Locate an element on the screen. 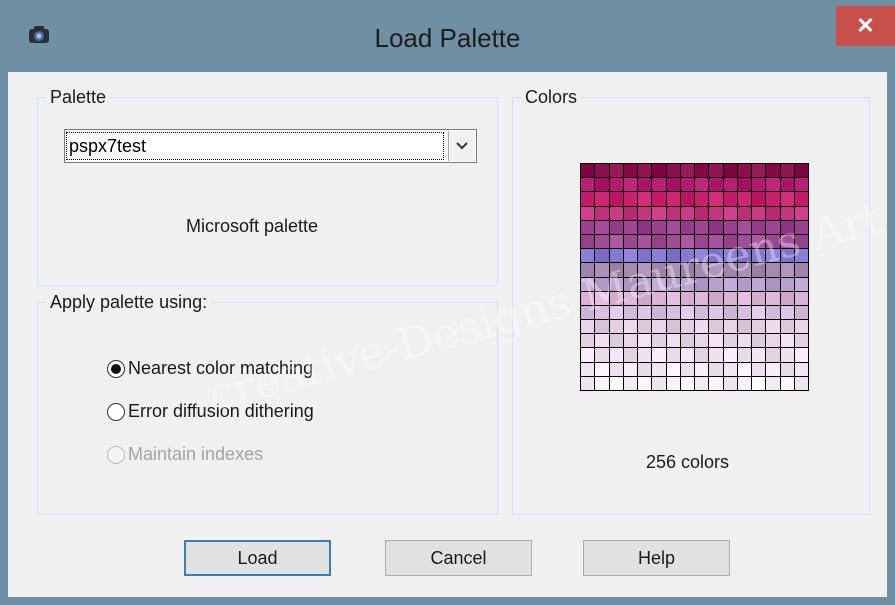 The image size is (895, 605). cancel-button: Cancel is located at coordinates (458, 558).